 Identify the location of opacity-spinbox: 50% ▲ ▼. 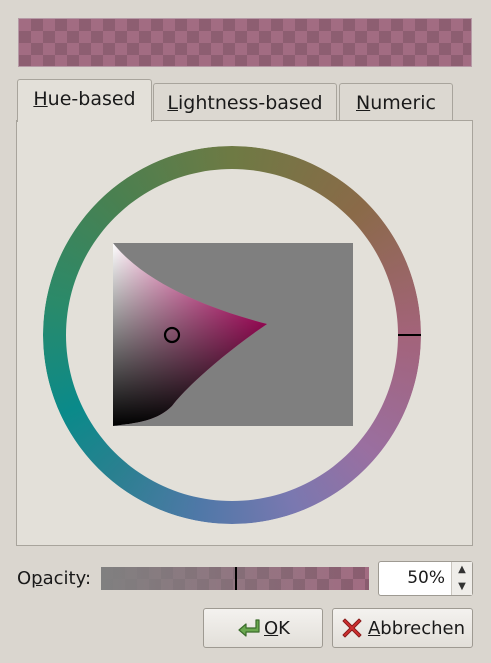
(425, 578).